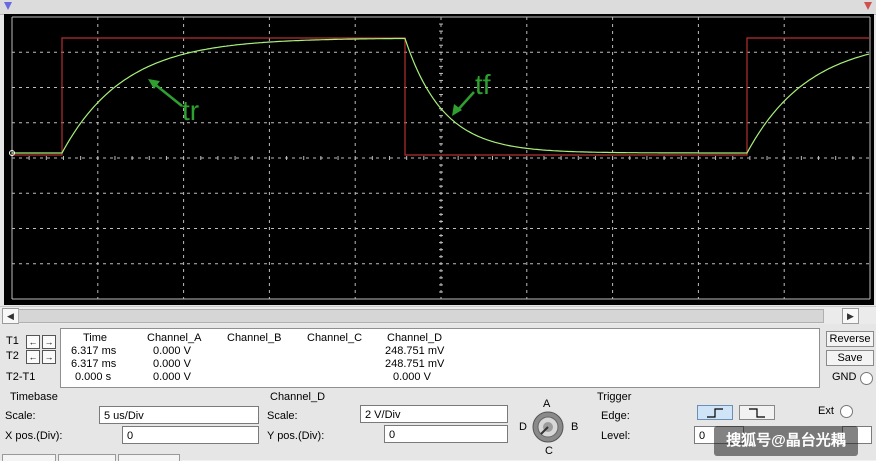  I want to click on t2-channel-d: 248.751 mV, so click(415, 364).